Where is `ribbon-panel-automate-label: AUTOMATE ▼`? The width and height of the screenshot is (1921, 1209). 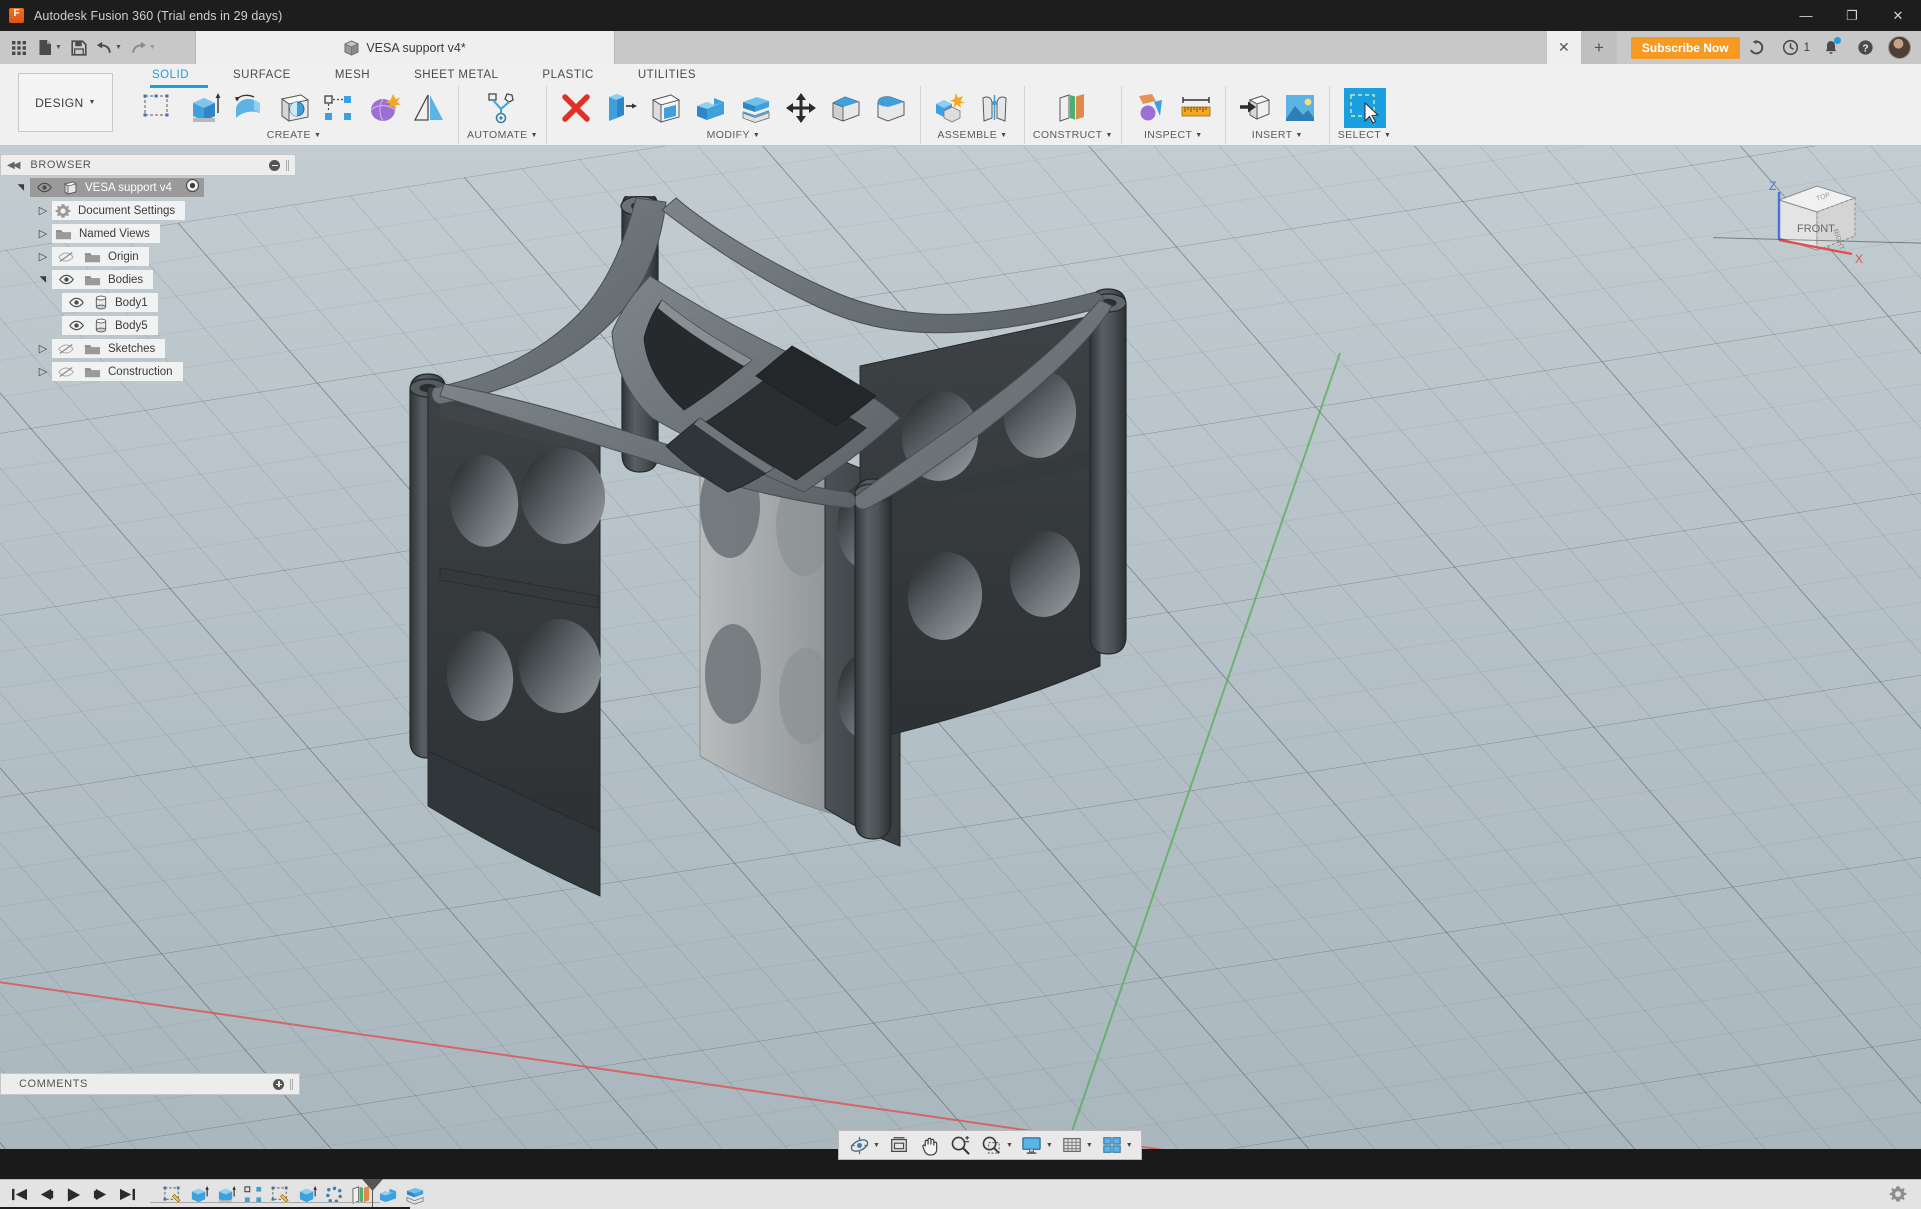 ribbon-panel-automate-label: AUTOMATE ▼ is located at coordinates (502, 135).